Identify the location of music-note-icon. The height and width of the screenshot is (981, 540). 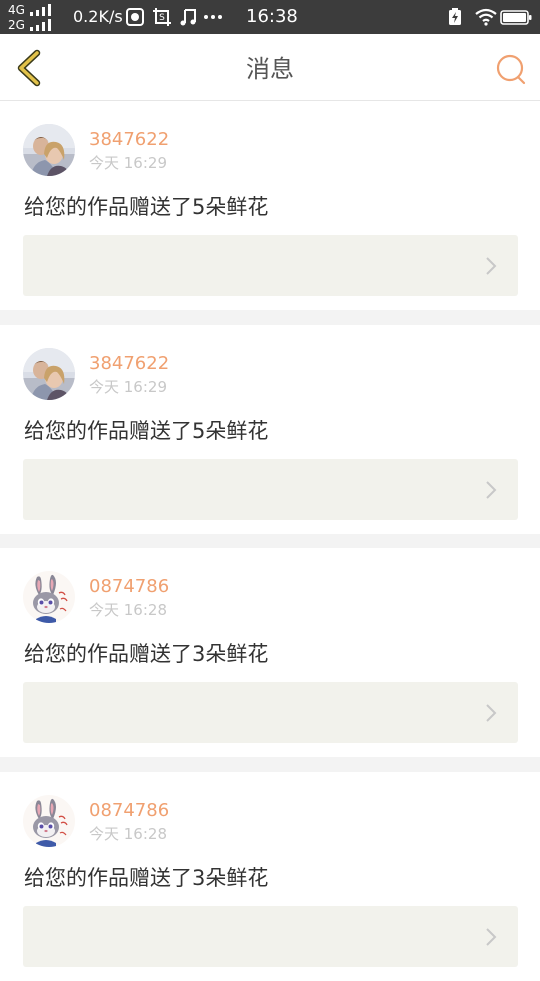
(188, 17).